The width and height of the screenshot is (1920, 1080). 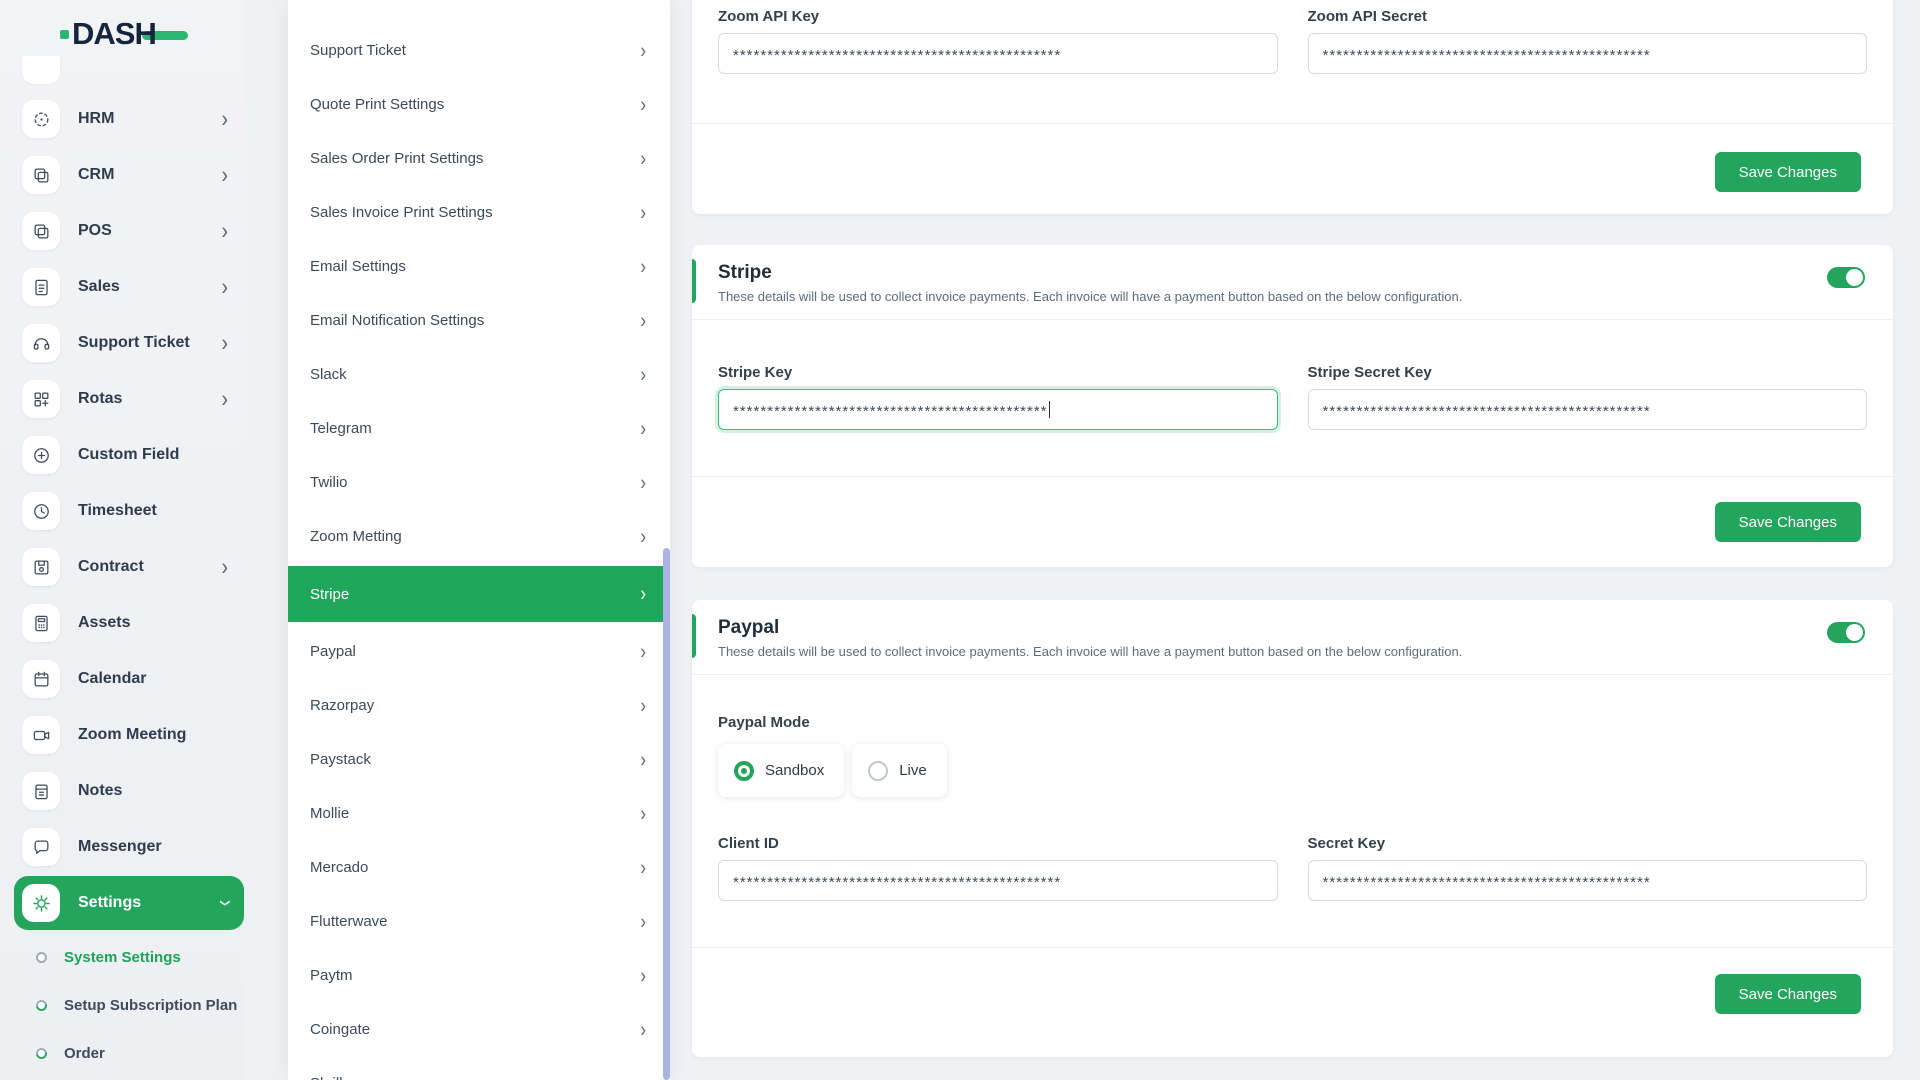 What do you see at coordinates (479, 536) in the screenshot?
I see `settings-nav-item-zoom-metting: Zoom Metting ›` at bounding box center [479, 536].